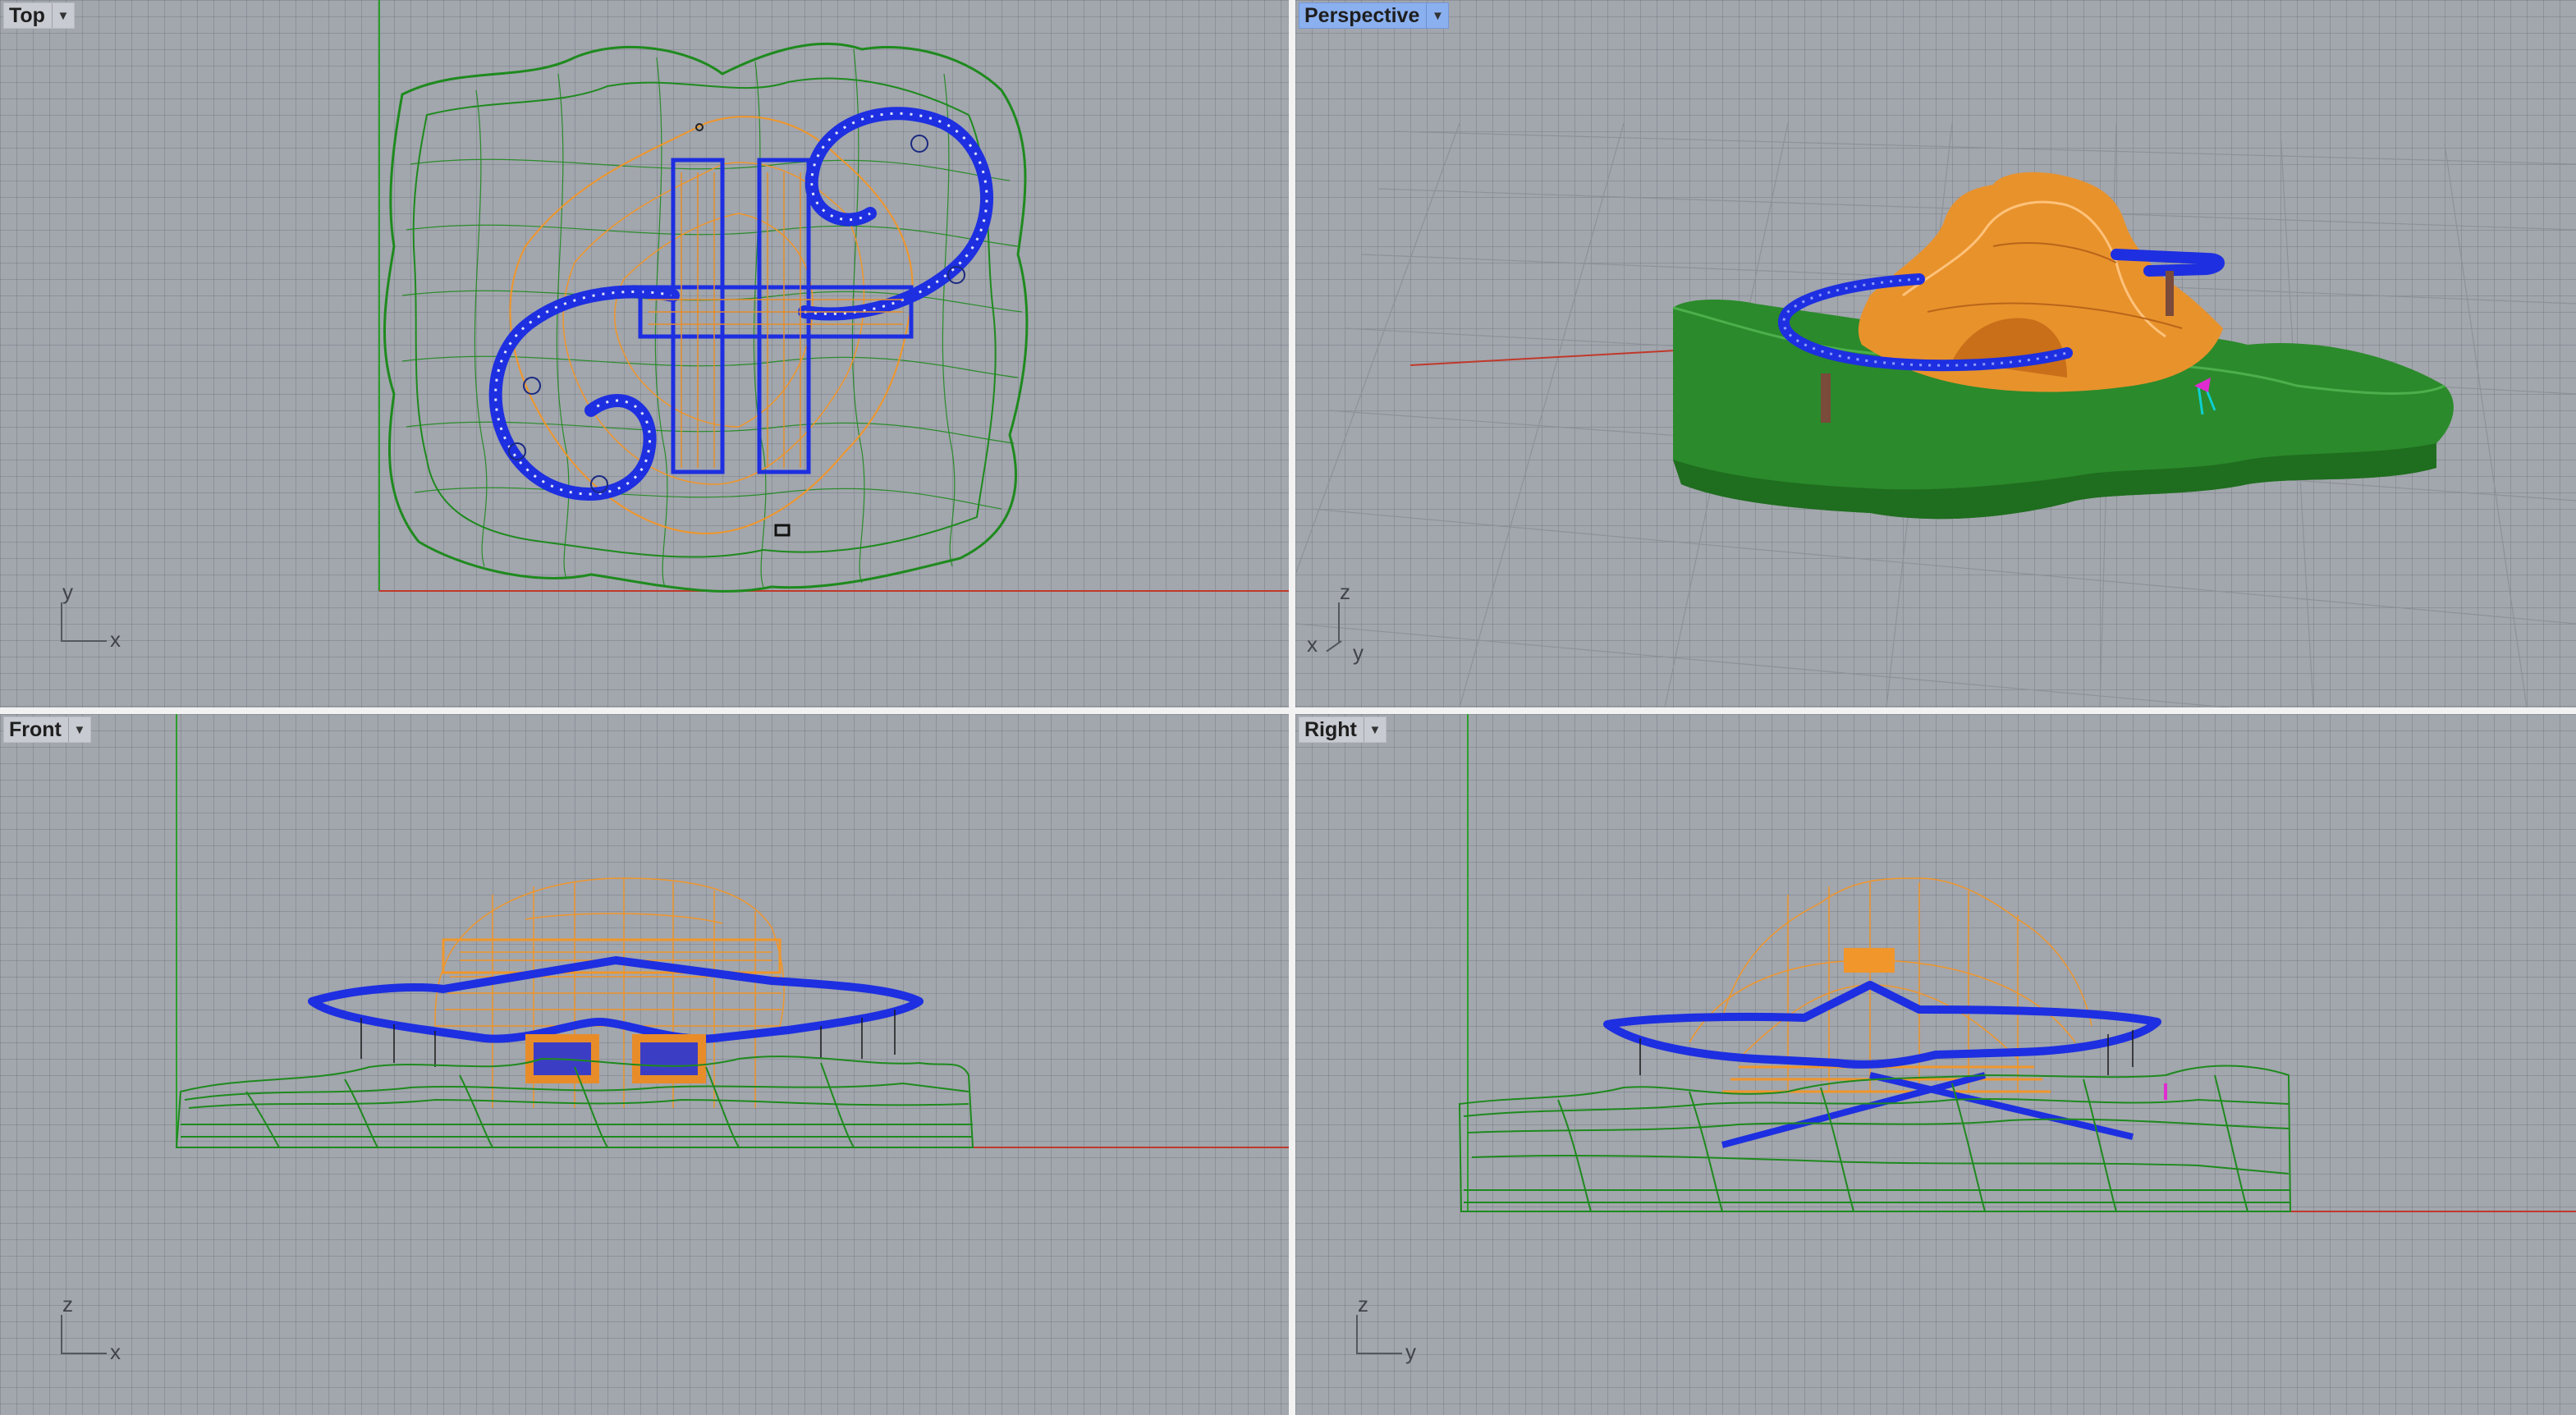 The width and height of the screenshot is (2576, 1415). I want to click on axes-indicator: z x, so click(99, 1328).